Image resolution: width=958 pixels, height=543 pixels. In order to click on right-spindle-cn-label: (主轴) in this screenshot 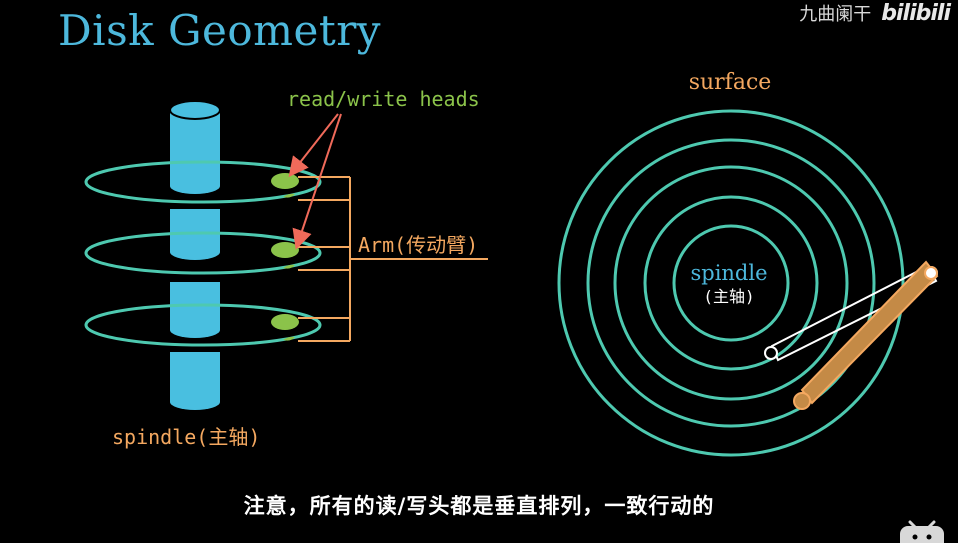, I will do `click(728, 296)`.